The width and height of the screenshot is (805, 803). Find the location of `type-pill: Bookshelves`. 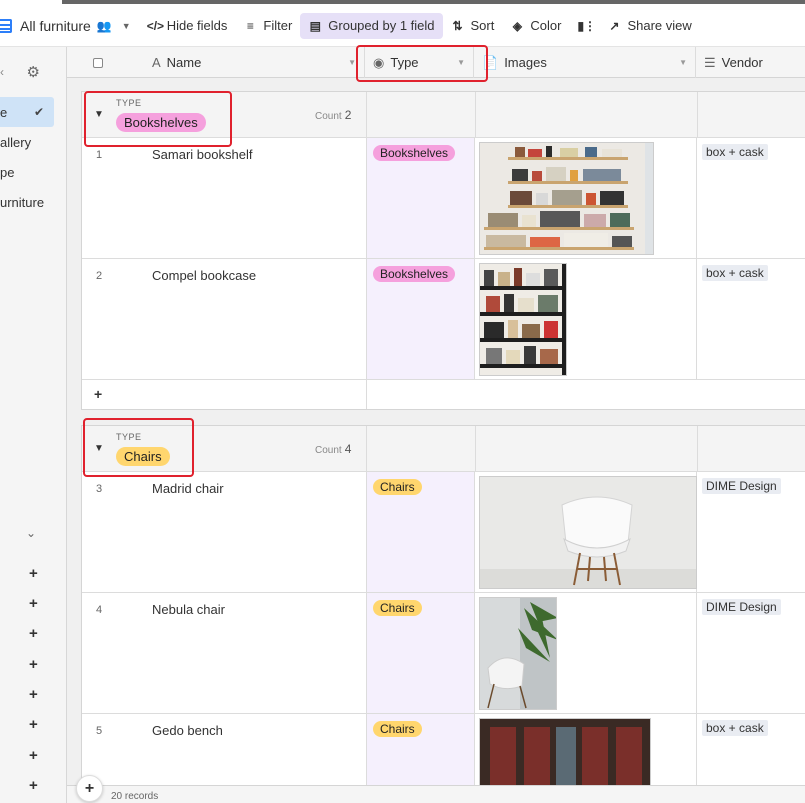

type-pill: Bookshelves is located at coordinates (414, 274).